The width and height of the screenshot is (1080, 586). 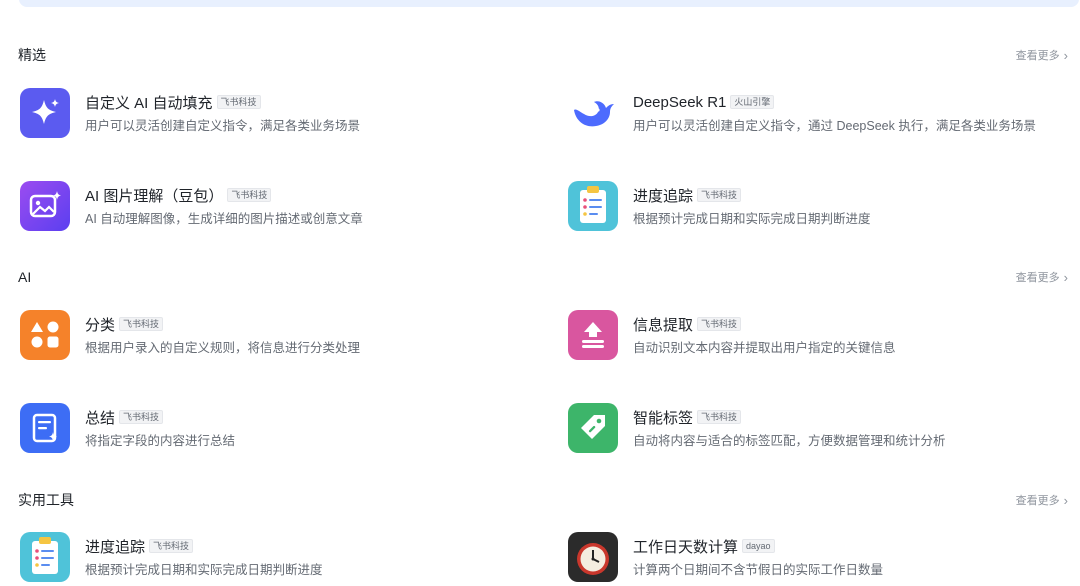 What do you see at coordinates (32, 55) in the screenshot?
I see `section-title: 精选` at bounding box center [32, 55].